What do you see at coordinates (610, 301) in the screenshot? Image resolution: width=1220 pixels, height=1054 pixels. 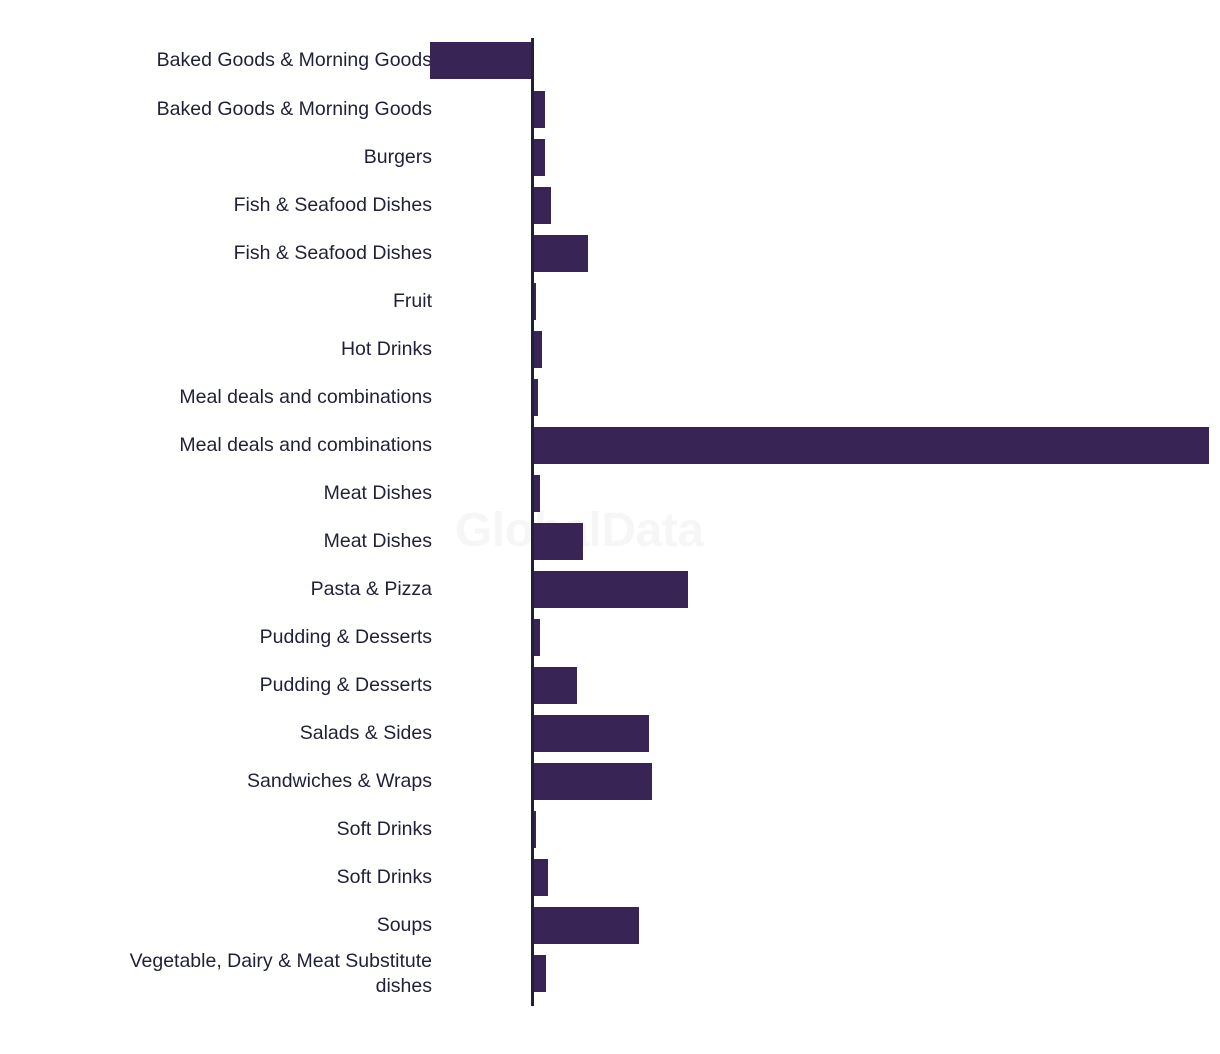 I see `bar-row: Fruit` at bounding box center [610, 301].